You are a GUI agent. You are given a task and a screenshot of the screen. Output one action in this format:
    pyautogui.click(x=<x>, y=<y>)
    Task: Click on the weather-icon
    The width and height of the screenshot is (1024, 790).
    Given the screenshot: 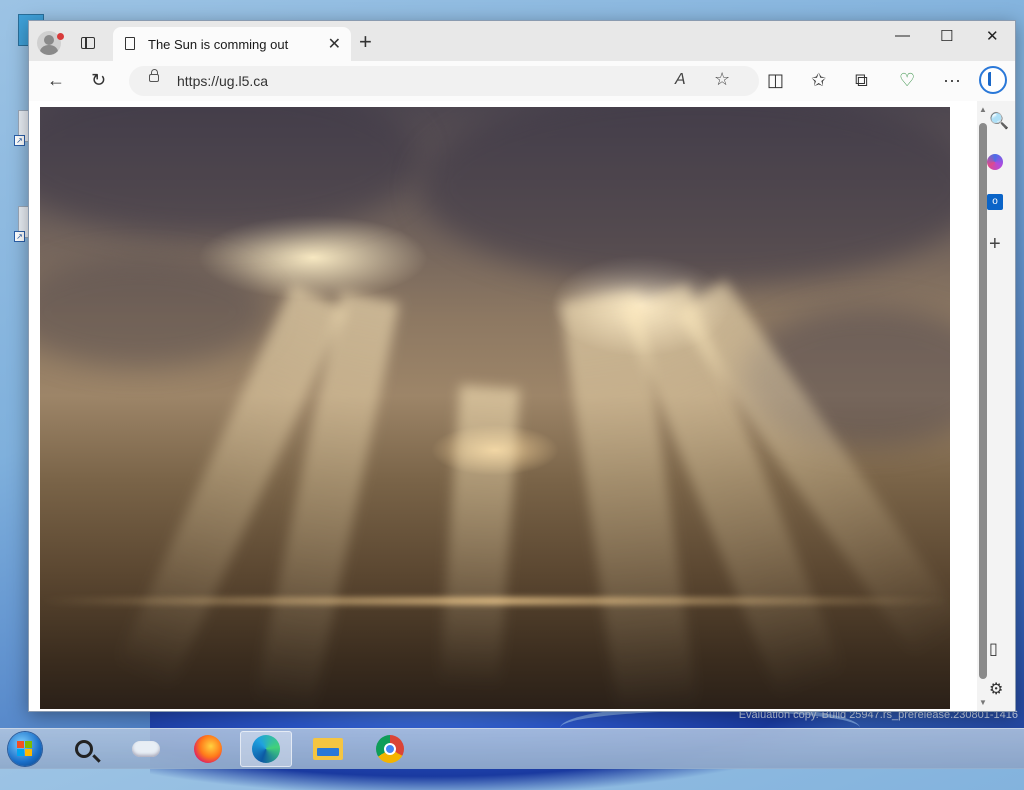 What is the action you would take?
    pyautogui.click(x=146, y=749)
    